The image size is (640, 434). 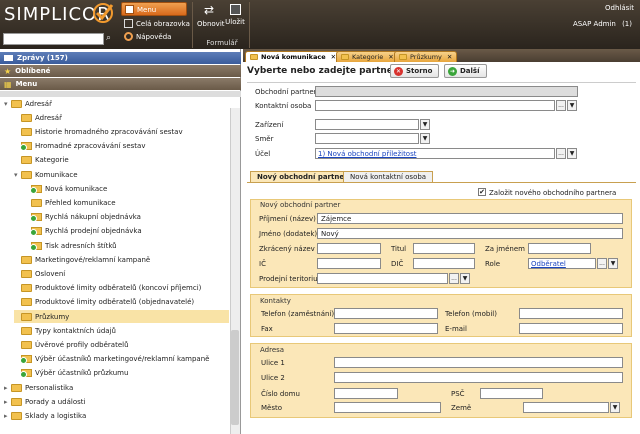 I want to click on sidebar-item: Nová komunikace, so click(x=126, y=188).